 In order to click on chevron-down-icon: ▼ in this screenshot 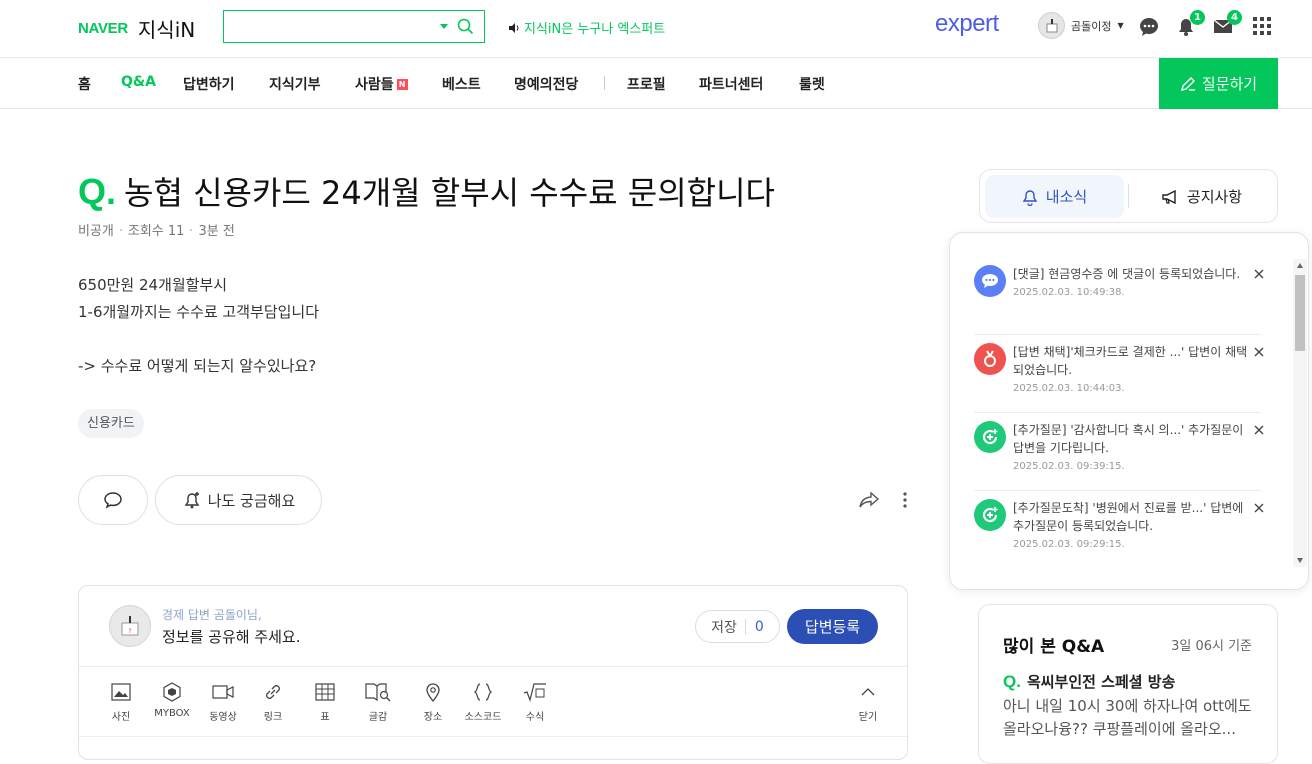, I will do `click(1120, 25)`.